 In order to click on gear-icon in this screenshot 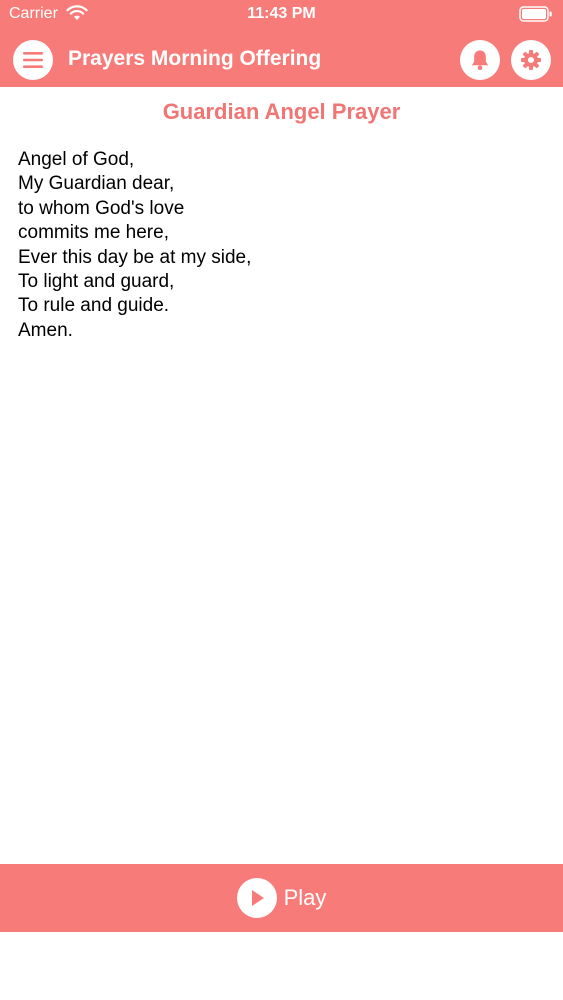, I will do `click(531, 60)`.